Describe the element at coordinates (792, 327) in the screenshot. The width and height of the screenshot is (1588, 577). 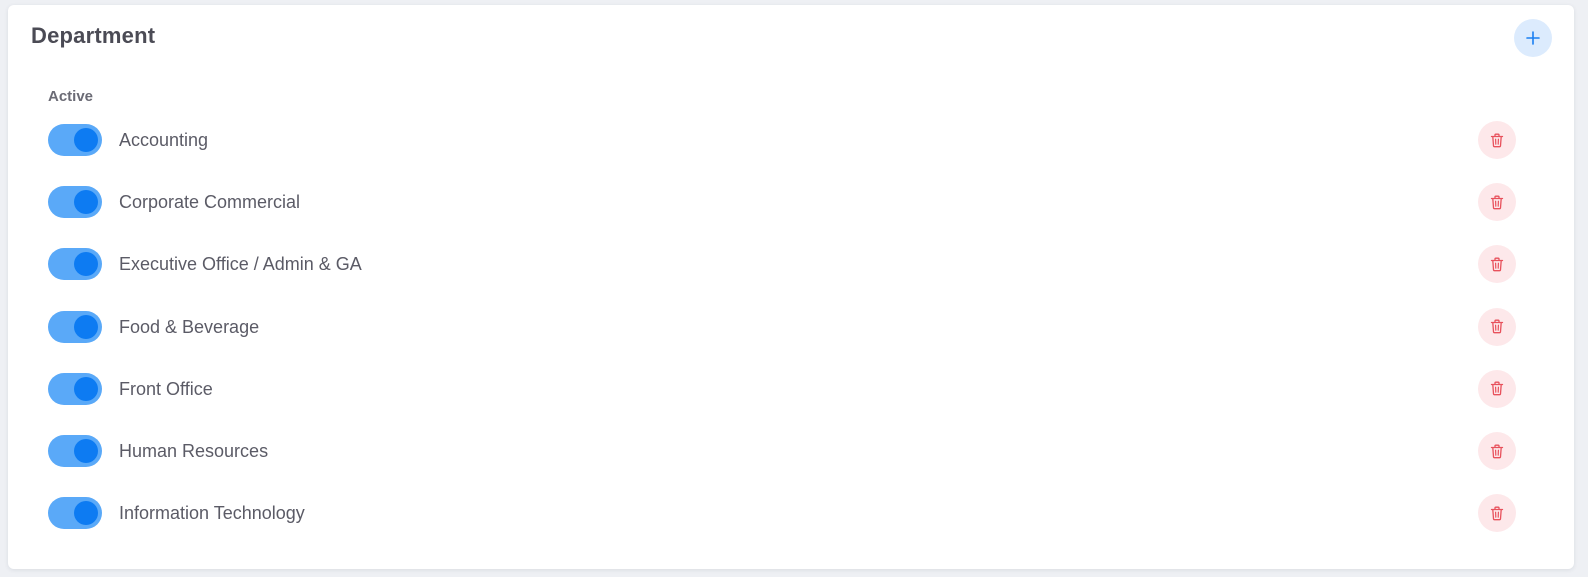
I see `department-row: Food & Beverage` at that location.